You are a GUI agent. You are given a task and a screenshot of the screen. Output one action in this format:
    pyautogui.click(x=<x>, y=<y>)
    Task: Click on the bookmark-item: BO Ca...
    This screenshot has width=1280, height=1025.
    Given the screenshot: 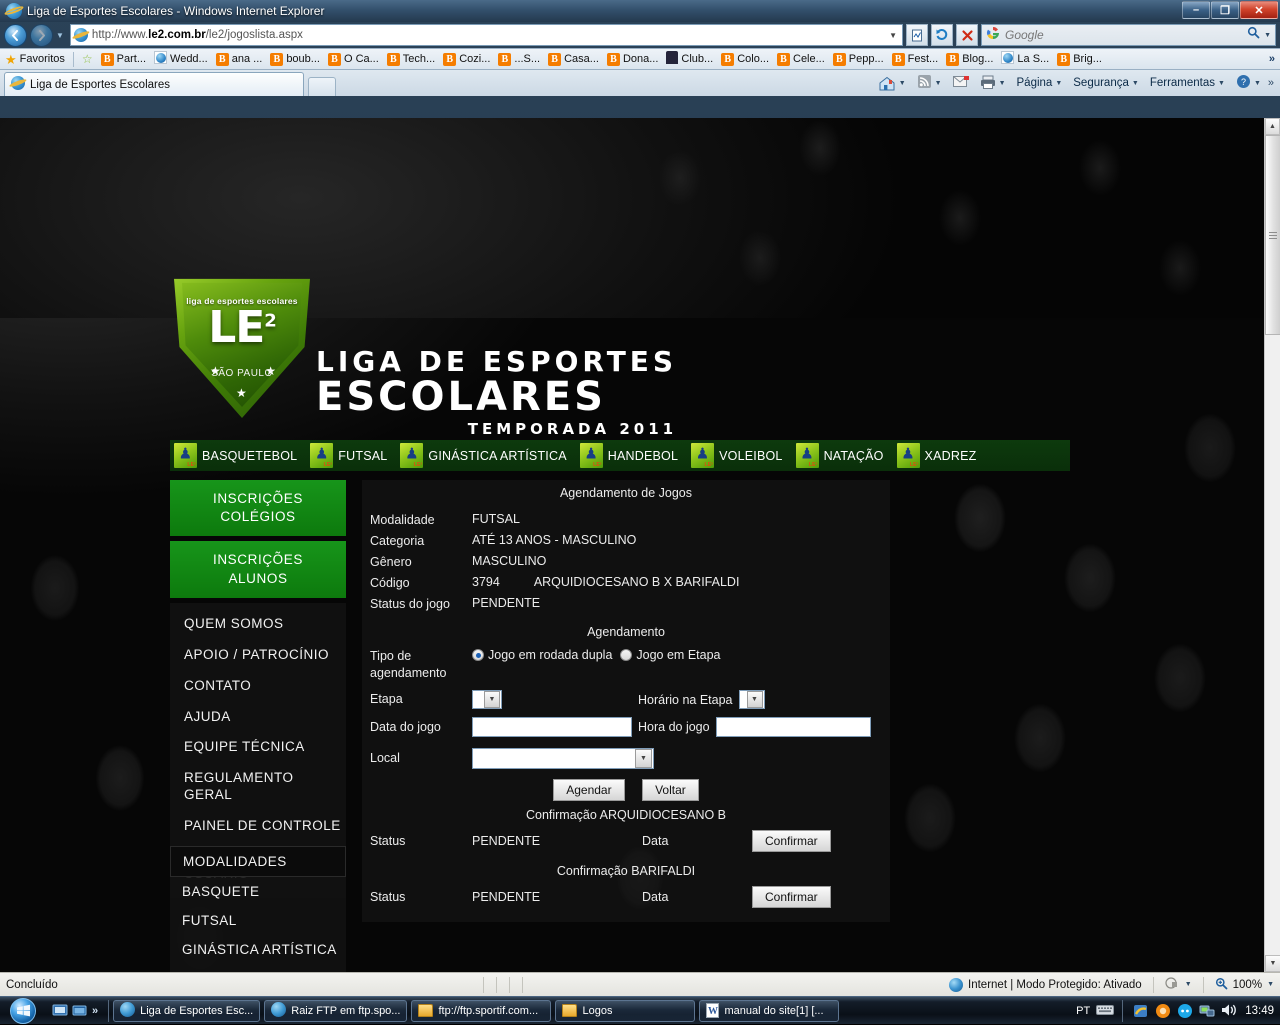 What is the action you would take?
    pyautogui.click(x=353, y=59)
    